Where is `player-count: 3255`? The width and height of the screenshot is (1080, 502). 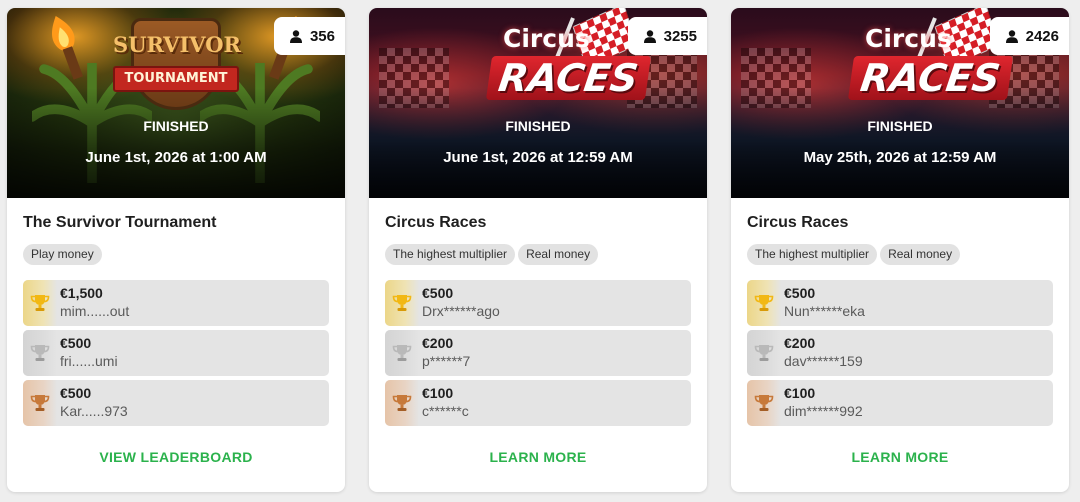 player-count: 3255 is located at coordinates (680, 36).